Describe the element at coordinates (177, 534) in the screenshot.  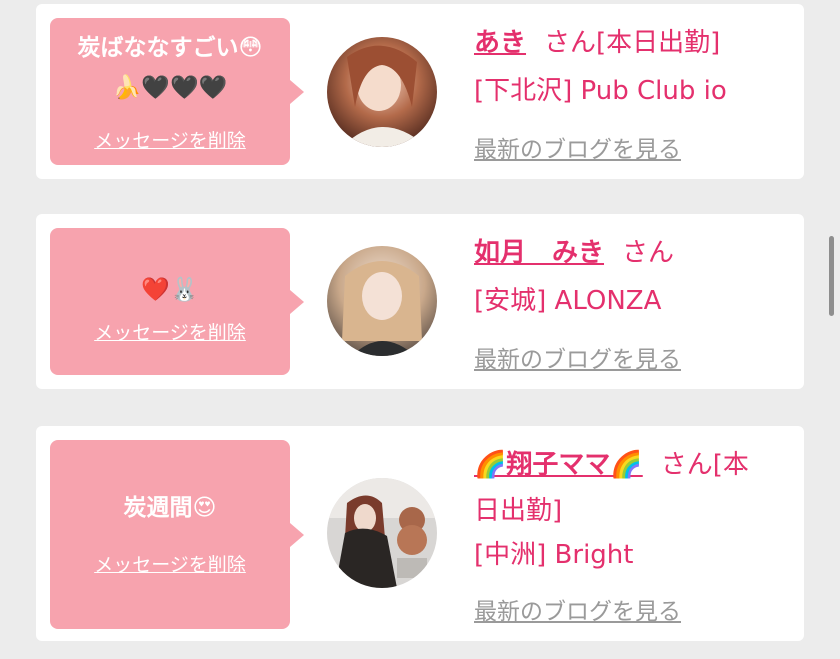
I see `message-bubble: 炭週間😍 メッセージを削除` at that location.